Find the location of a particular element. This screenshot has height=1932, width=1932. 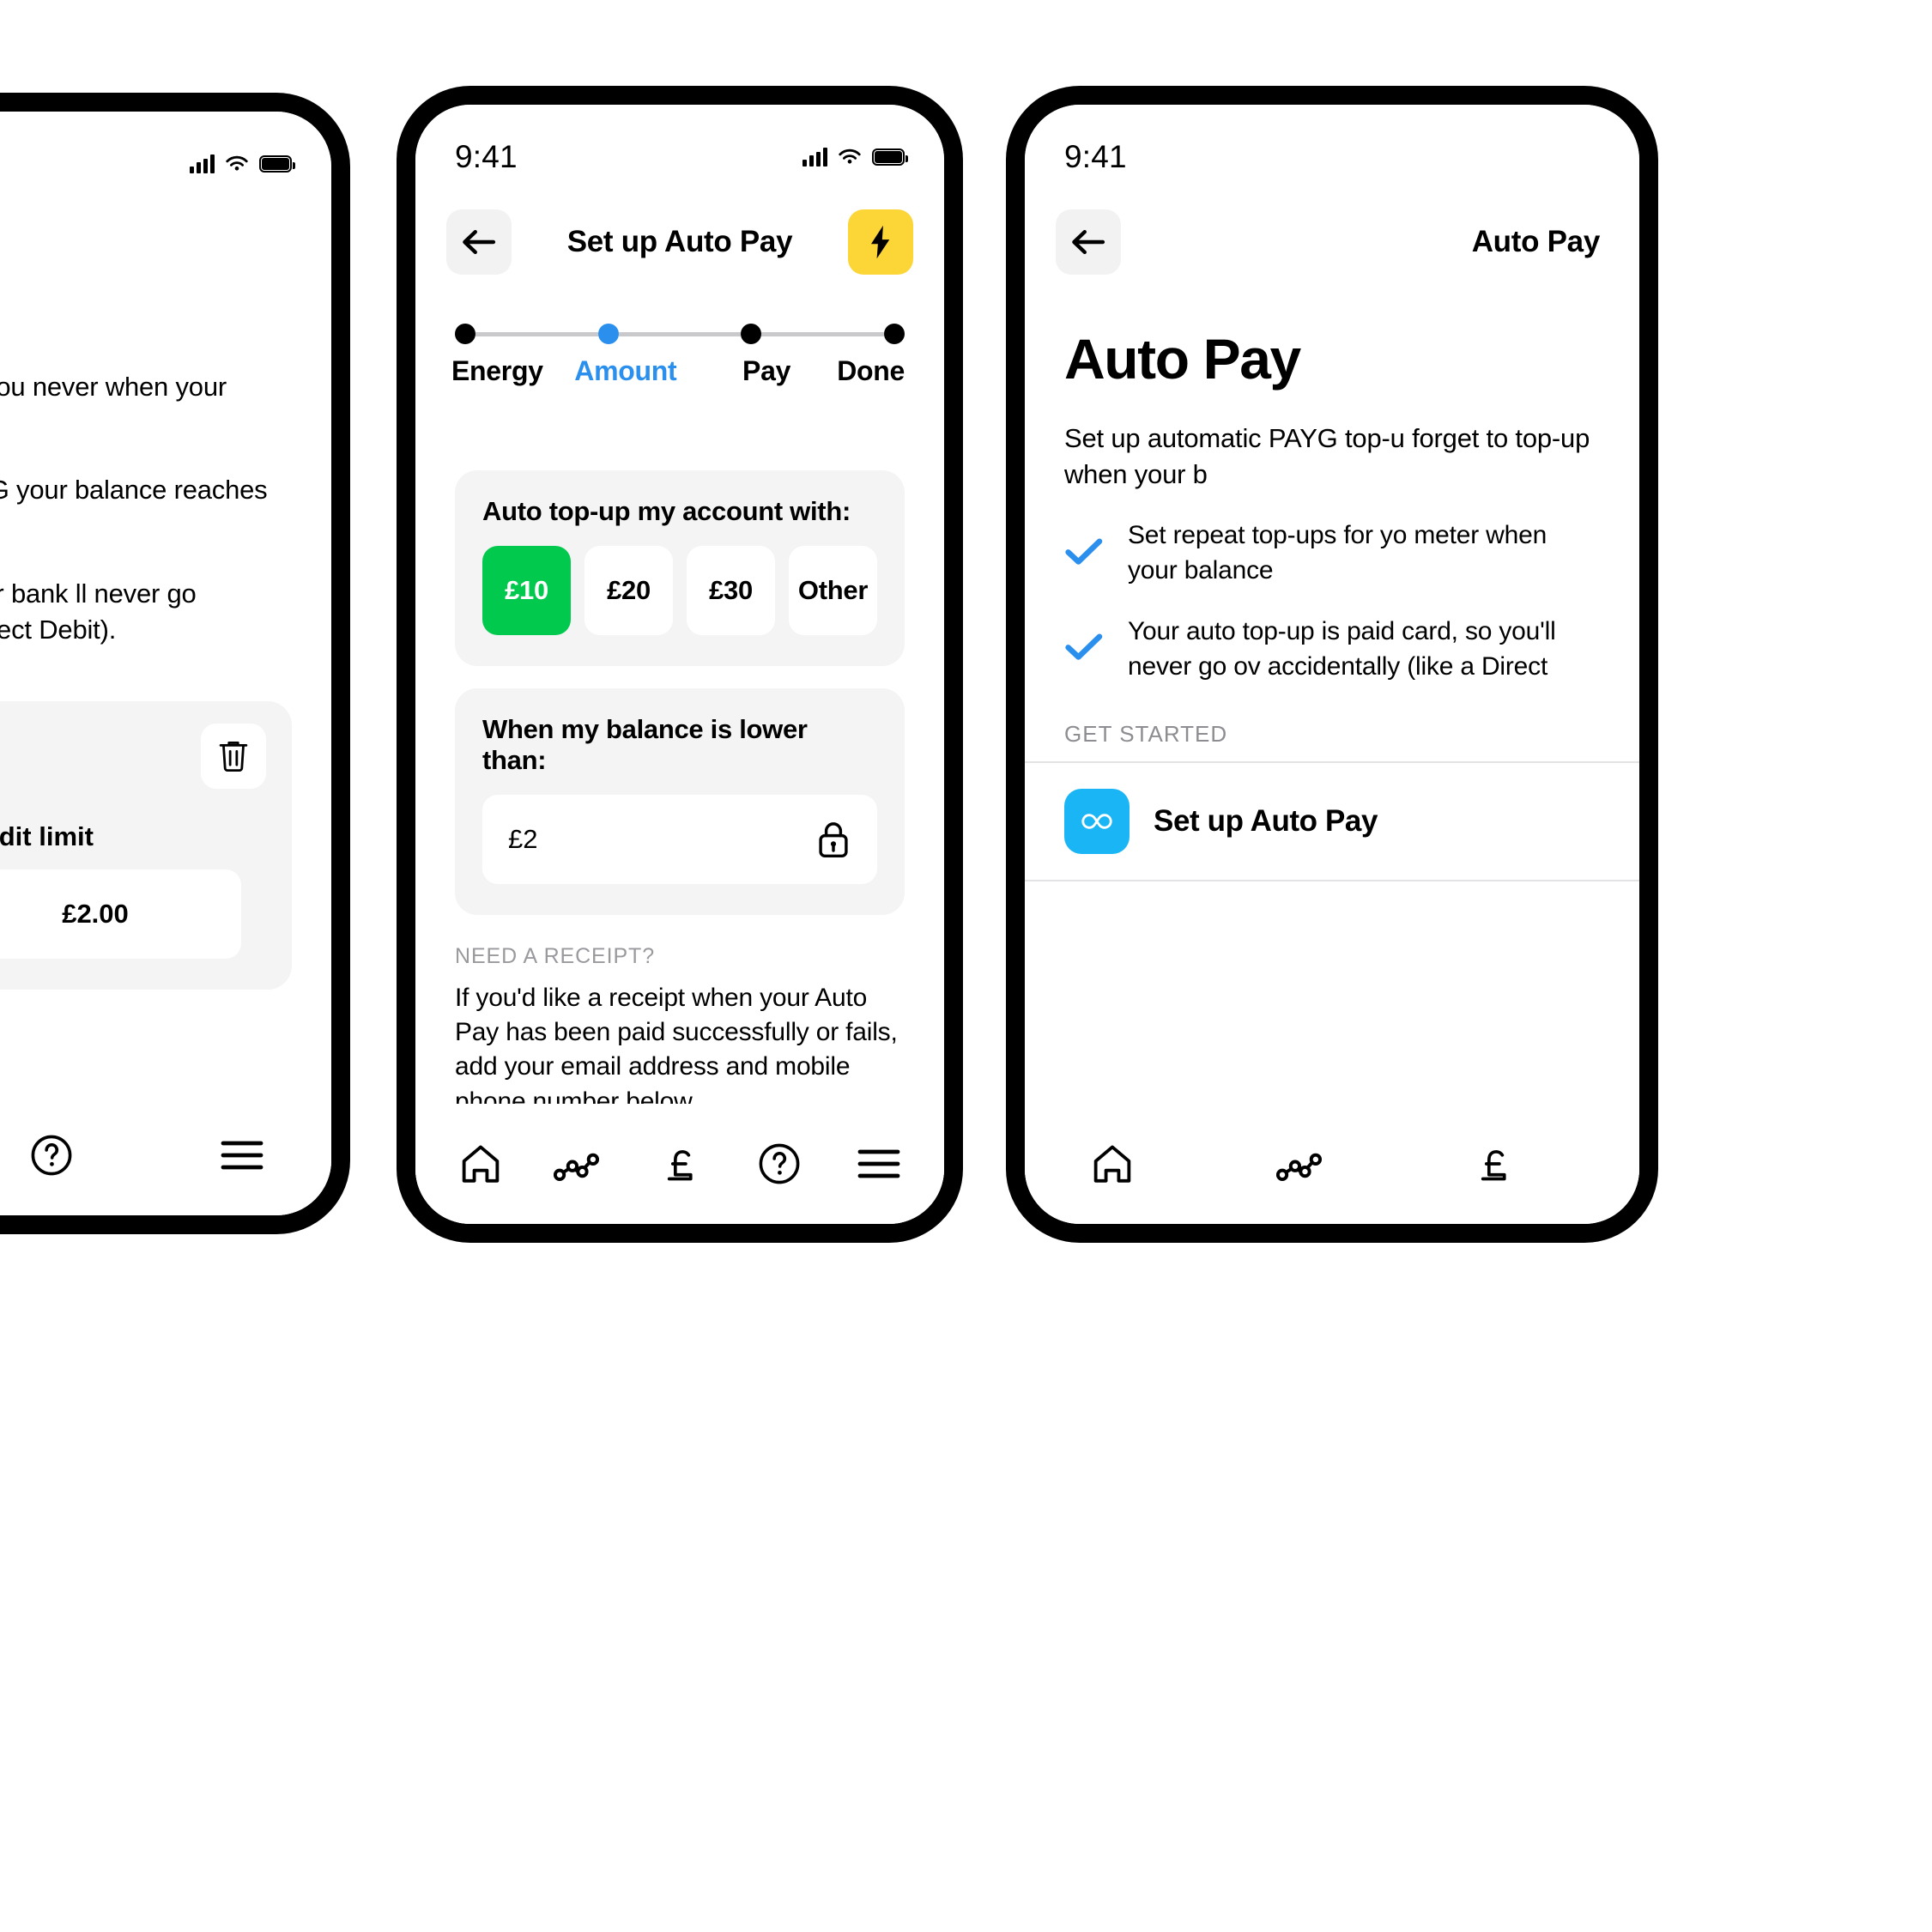

tab-home-middle is located at coordinates (481, 1164).